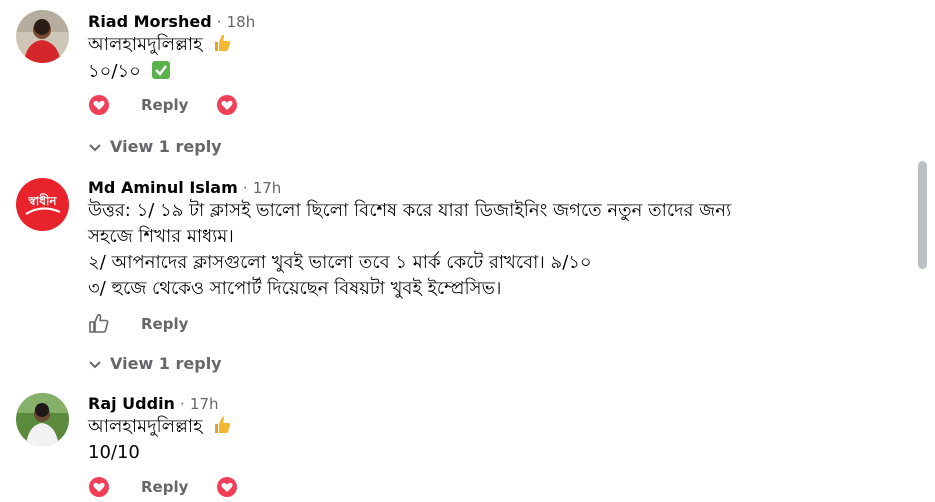 The height and width of the screenshot is (502, 935). I want to click on comment-text: ১০/১০, so click(114, 71).